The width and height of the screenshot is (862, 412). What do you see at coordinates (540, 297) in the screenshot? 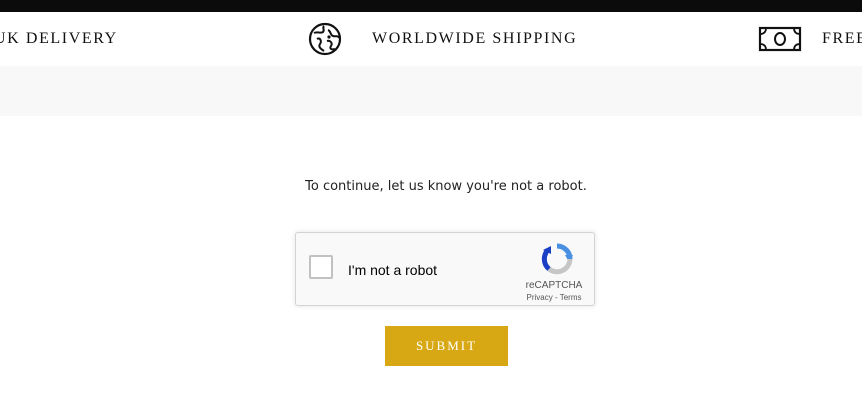
I see `recaptcha-privacy-link: Privacy` at bounding box center [540, 297].